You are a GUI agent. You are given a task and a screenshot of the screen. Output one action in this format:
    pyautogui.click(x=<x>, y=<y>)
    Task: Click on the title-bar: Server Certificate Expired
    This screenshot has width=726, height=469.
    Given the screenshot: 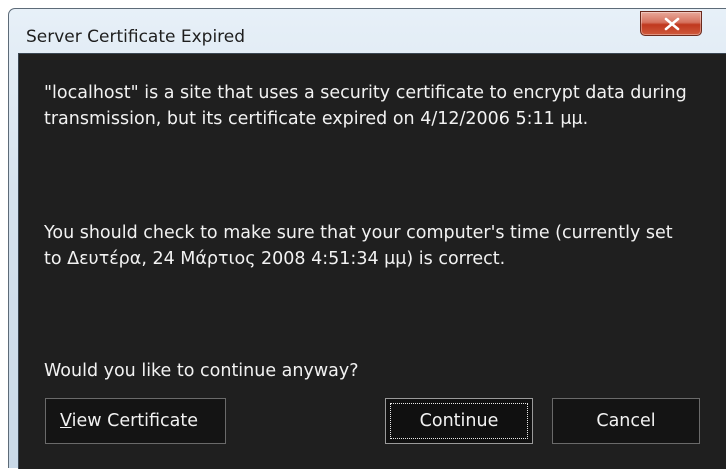 What is the action you would take?
    pyautogui.click(x=367, y=31)
    